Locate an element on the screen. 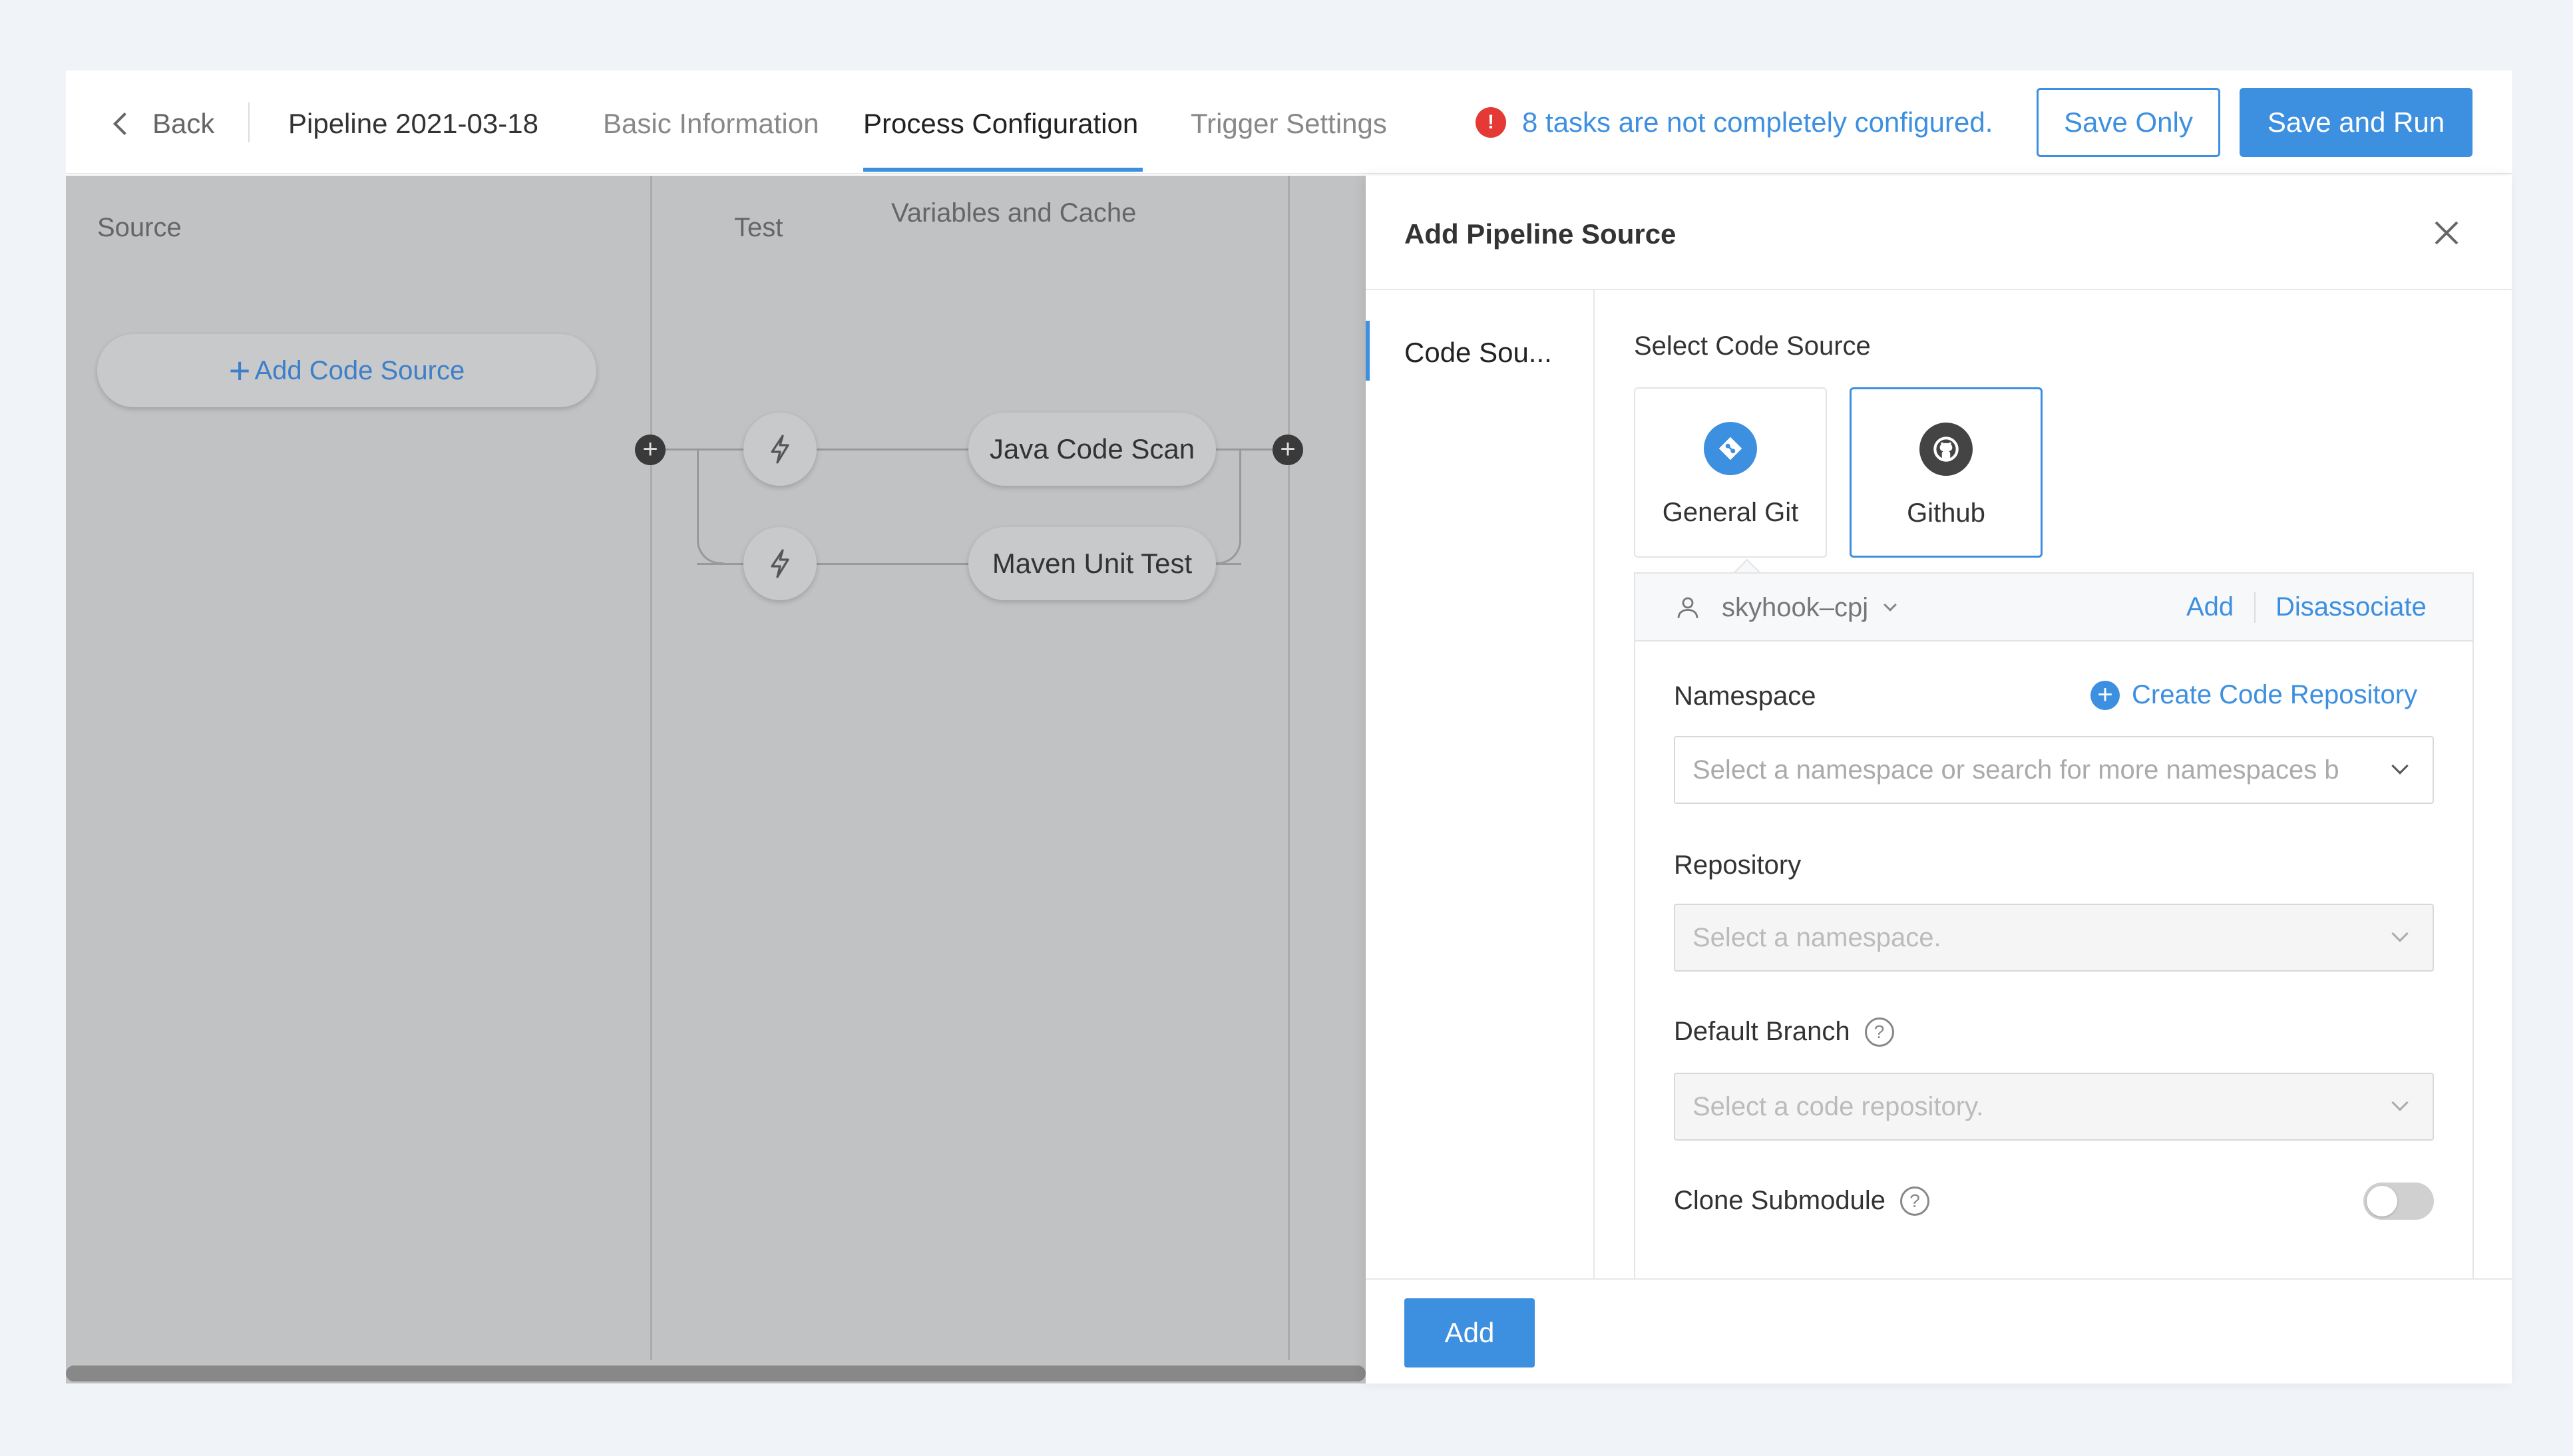 This screenshot has width=2573, height=1456. account-selector: skyhook–cpj is located at coordinates (1786, 608).